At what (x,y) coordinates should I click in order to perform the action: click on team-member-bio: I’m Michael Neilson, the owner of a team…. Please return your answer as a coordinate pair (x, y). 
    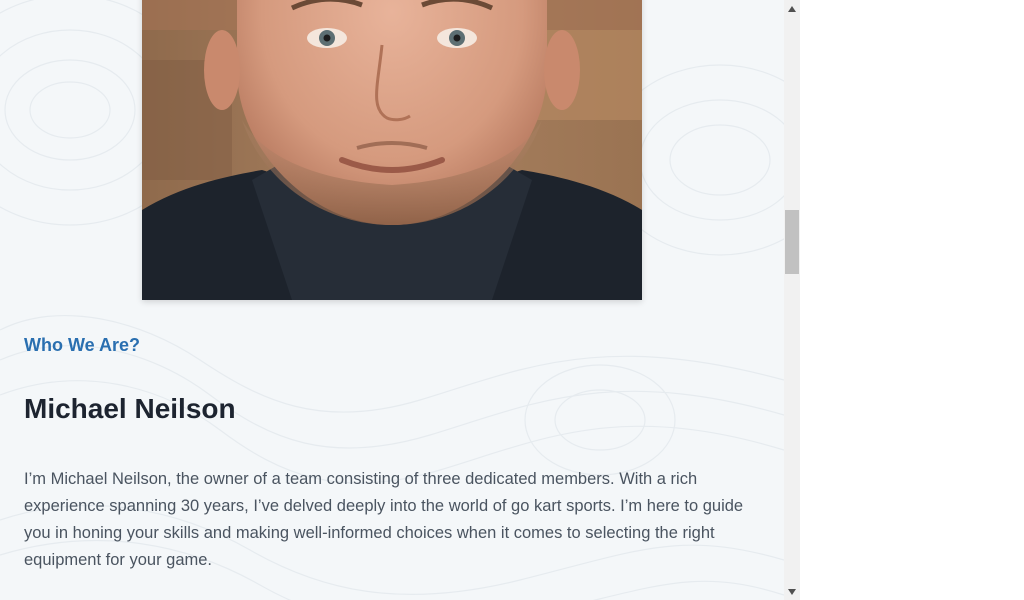
    Looking at the image, I should click on (384, 519).